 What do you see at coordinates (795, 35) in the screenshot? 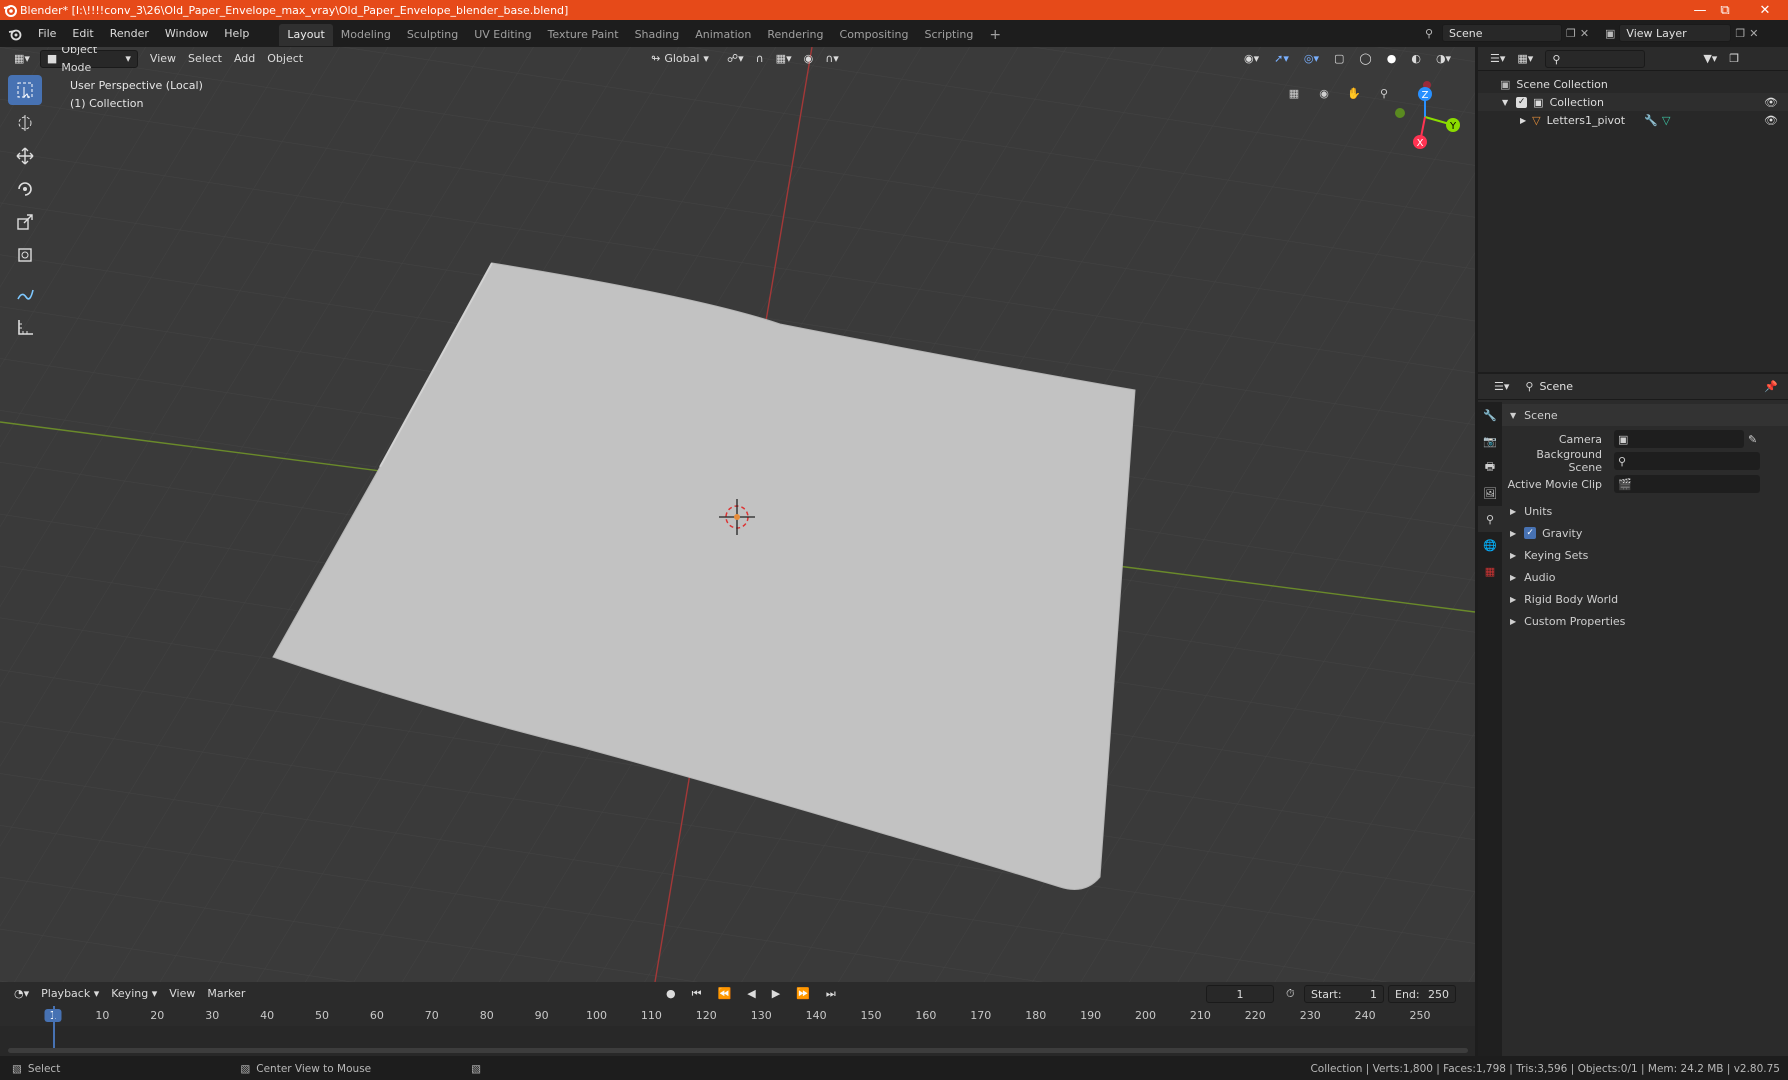
I see `tab-rendering: Rendering` at bounding box center [795, 35].